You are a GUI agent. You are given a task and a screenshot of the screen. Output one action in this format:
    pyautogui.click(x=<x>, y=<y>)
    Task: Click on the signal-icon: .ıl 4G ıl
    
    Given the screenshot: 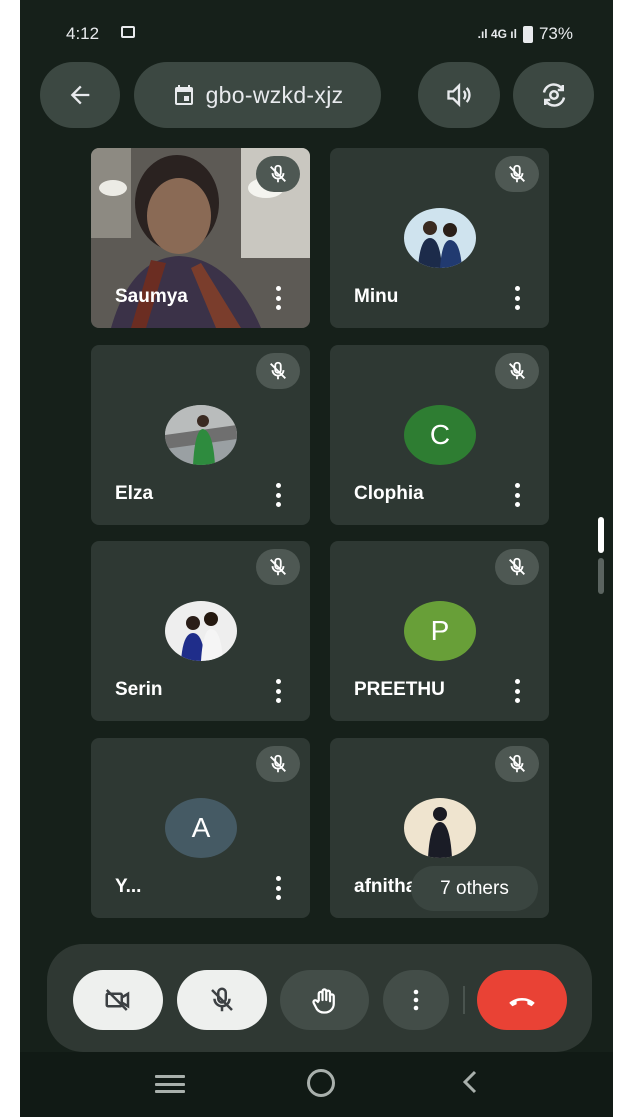 What is the action you would take?
    pyautogui.click(x=497, y=34)
    